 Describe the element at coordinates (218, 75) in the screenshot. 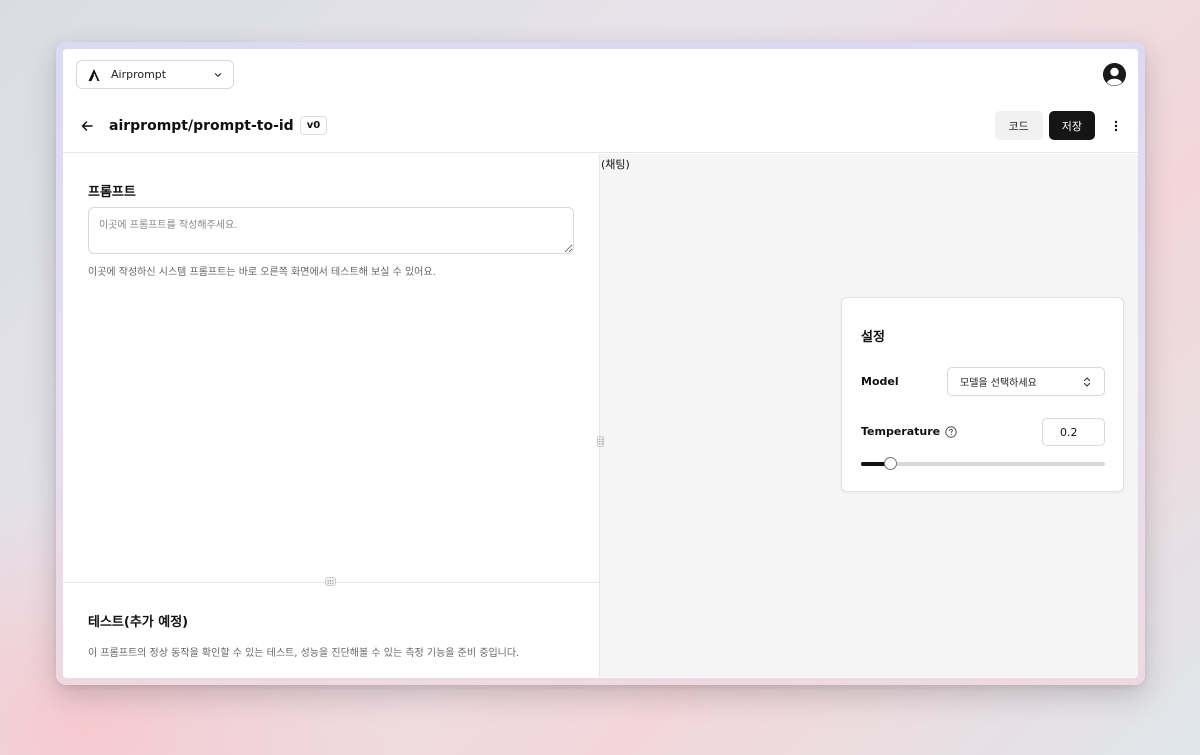

I see `chevron-down-icon` at that location.